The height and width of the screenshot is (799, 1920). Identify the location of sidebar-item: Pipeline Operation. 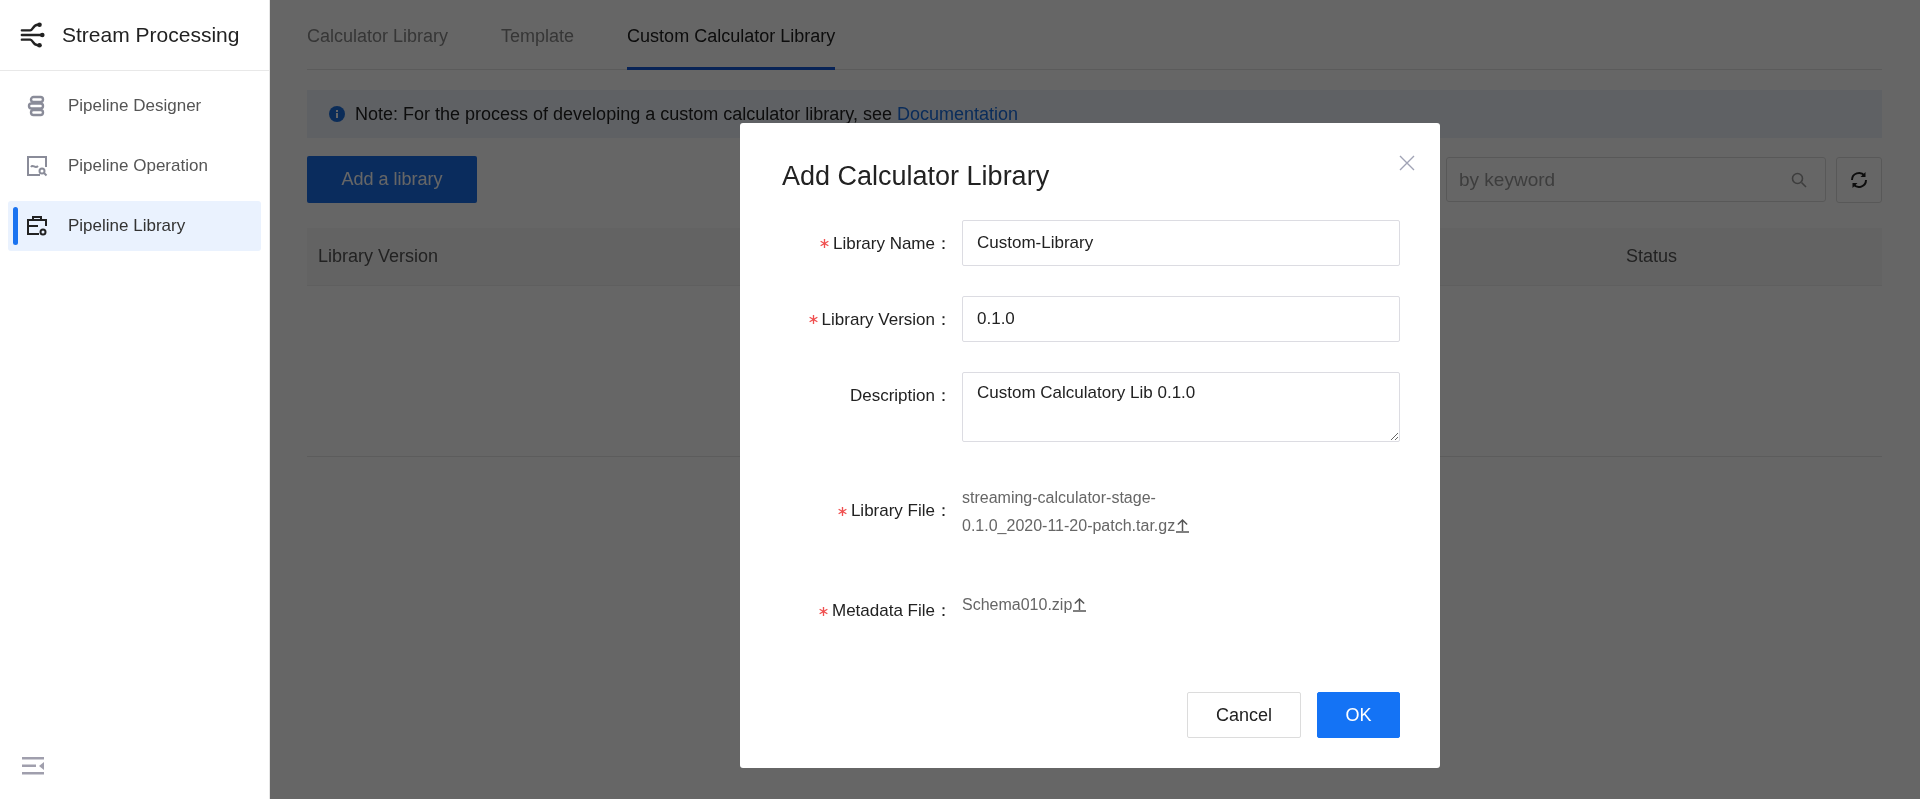
(134, 166).